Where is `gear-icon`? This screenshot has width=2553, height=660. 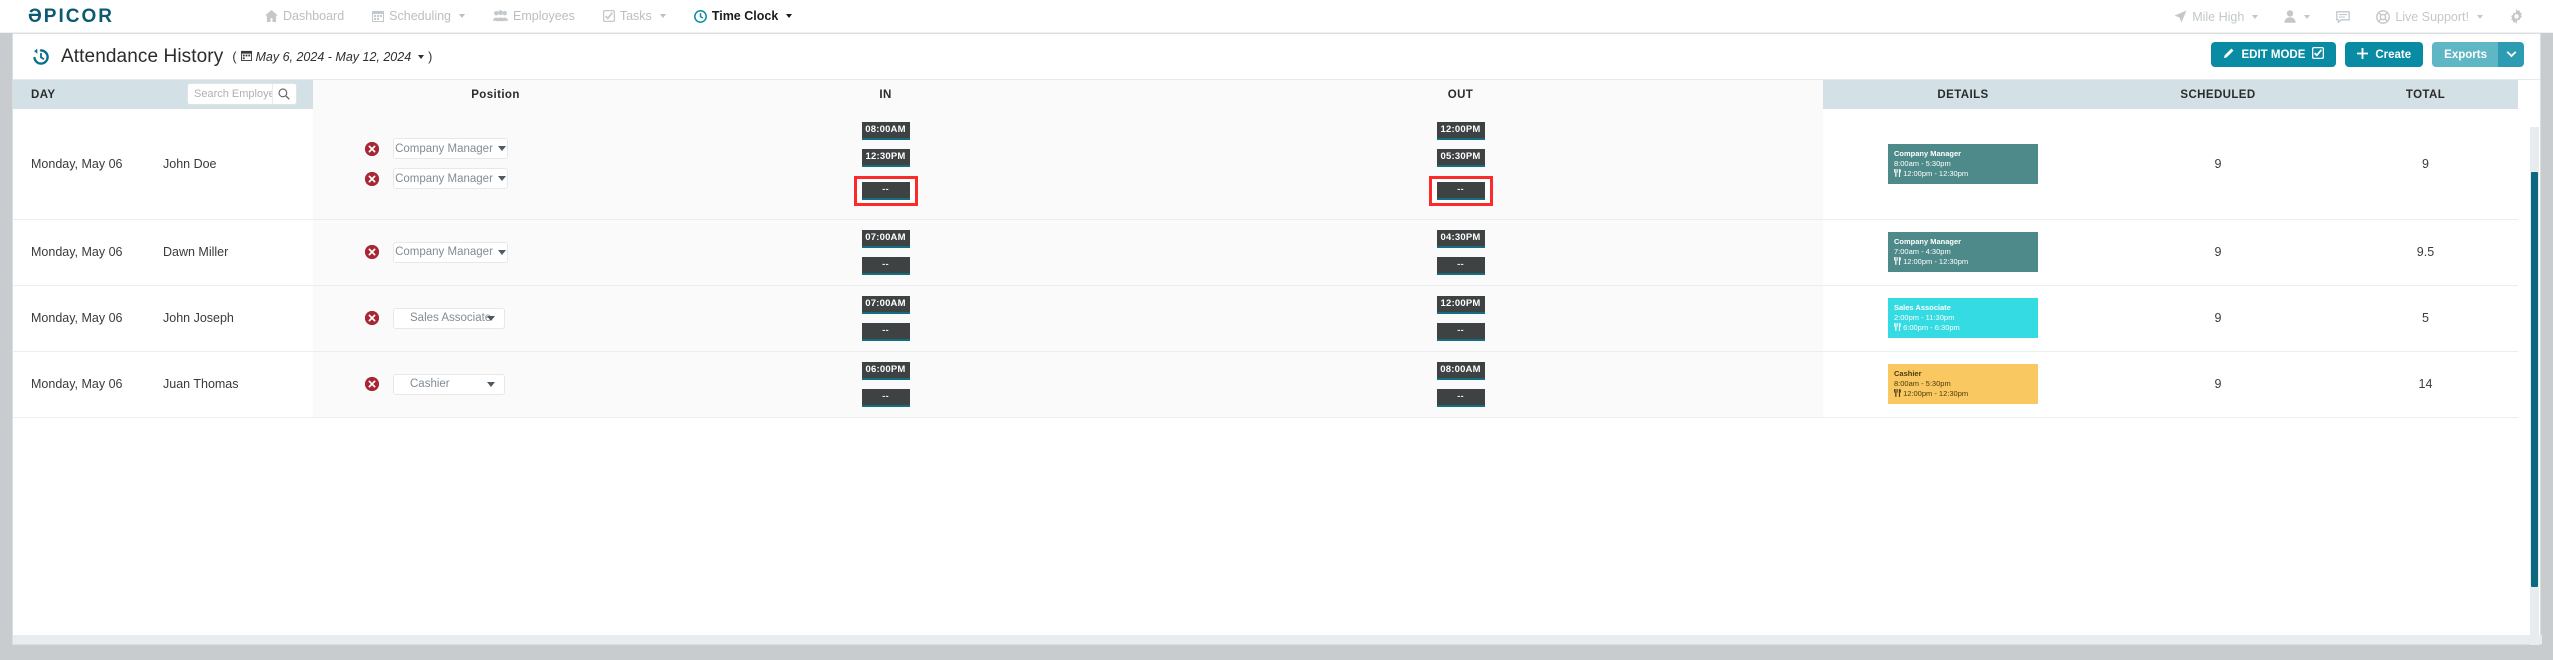
gear-icon is located at coordinates (2516, 16).